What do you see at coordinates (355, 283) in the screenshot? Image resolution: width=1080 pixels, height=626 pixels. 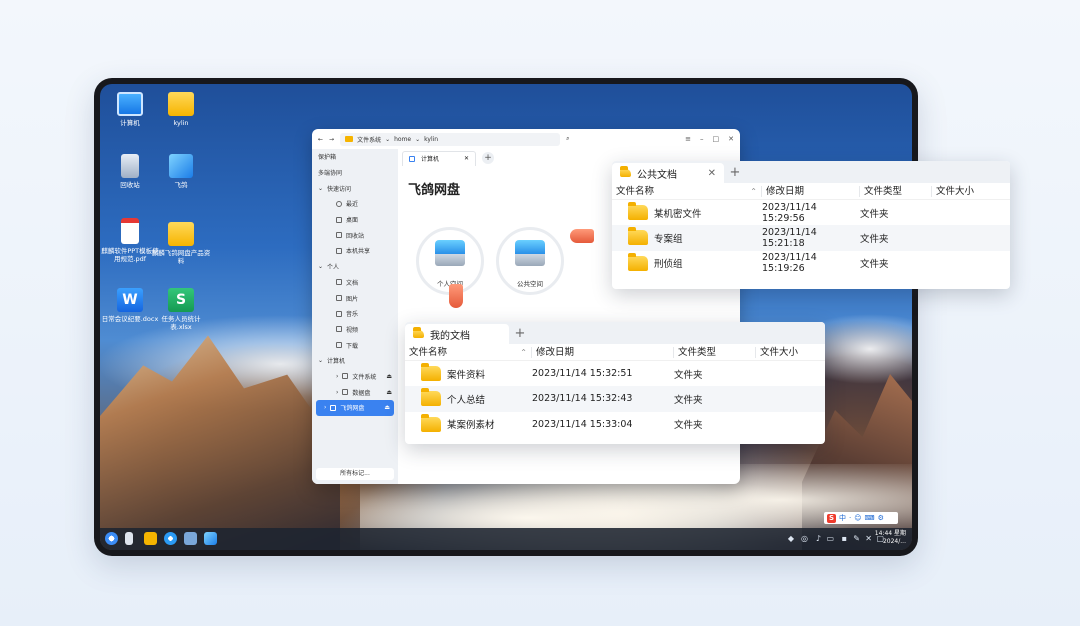 I see `sidebar-item-documents: 文档` at bounding box center [355, 283].